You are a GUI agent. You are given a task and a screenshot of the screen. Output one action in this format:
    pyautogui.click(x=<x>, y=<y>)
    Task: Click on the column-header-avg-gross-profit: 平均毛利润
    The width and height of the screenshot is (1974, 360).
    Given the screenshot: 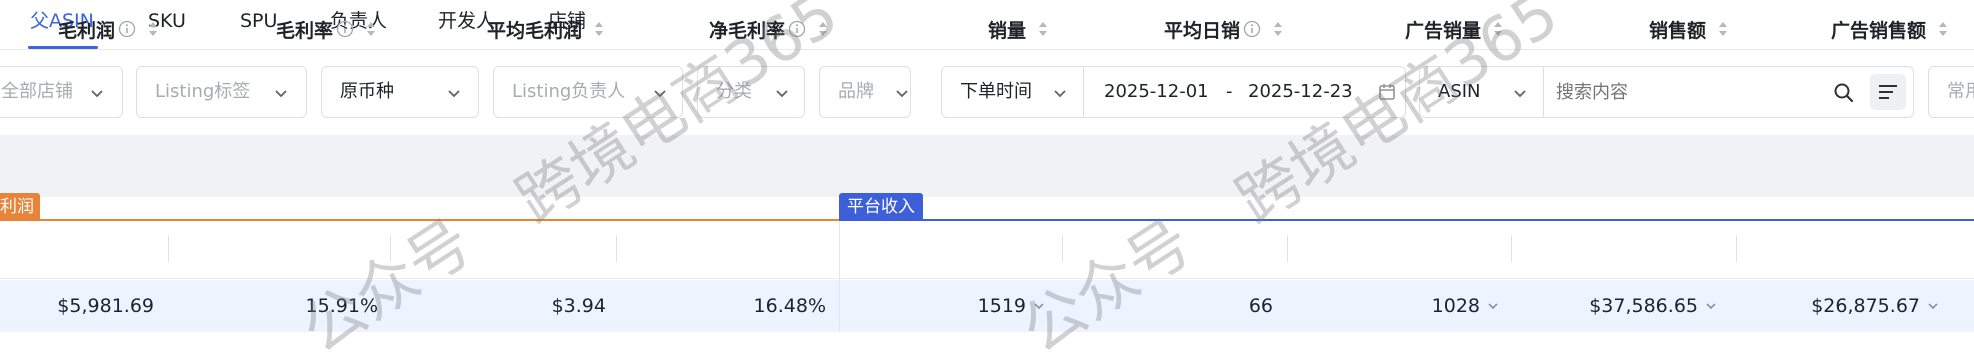 What is the action you would take?
    pyautogui.click(x=503, y=29)
    